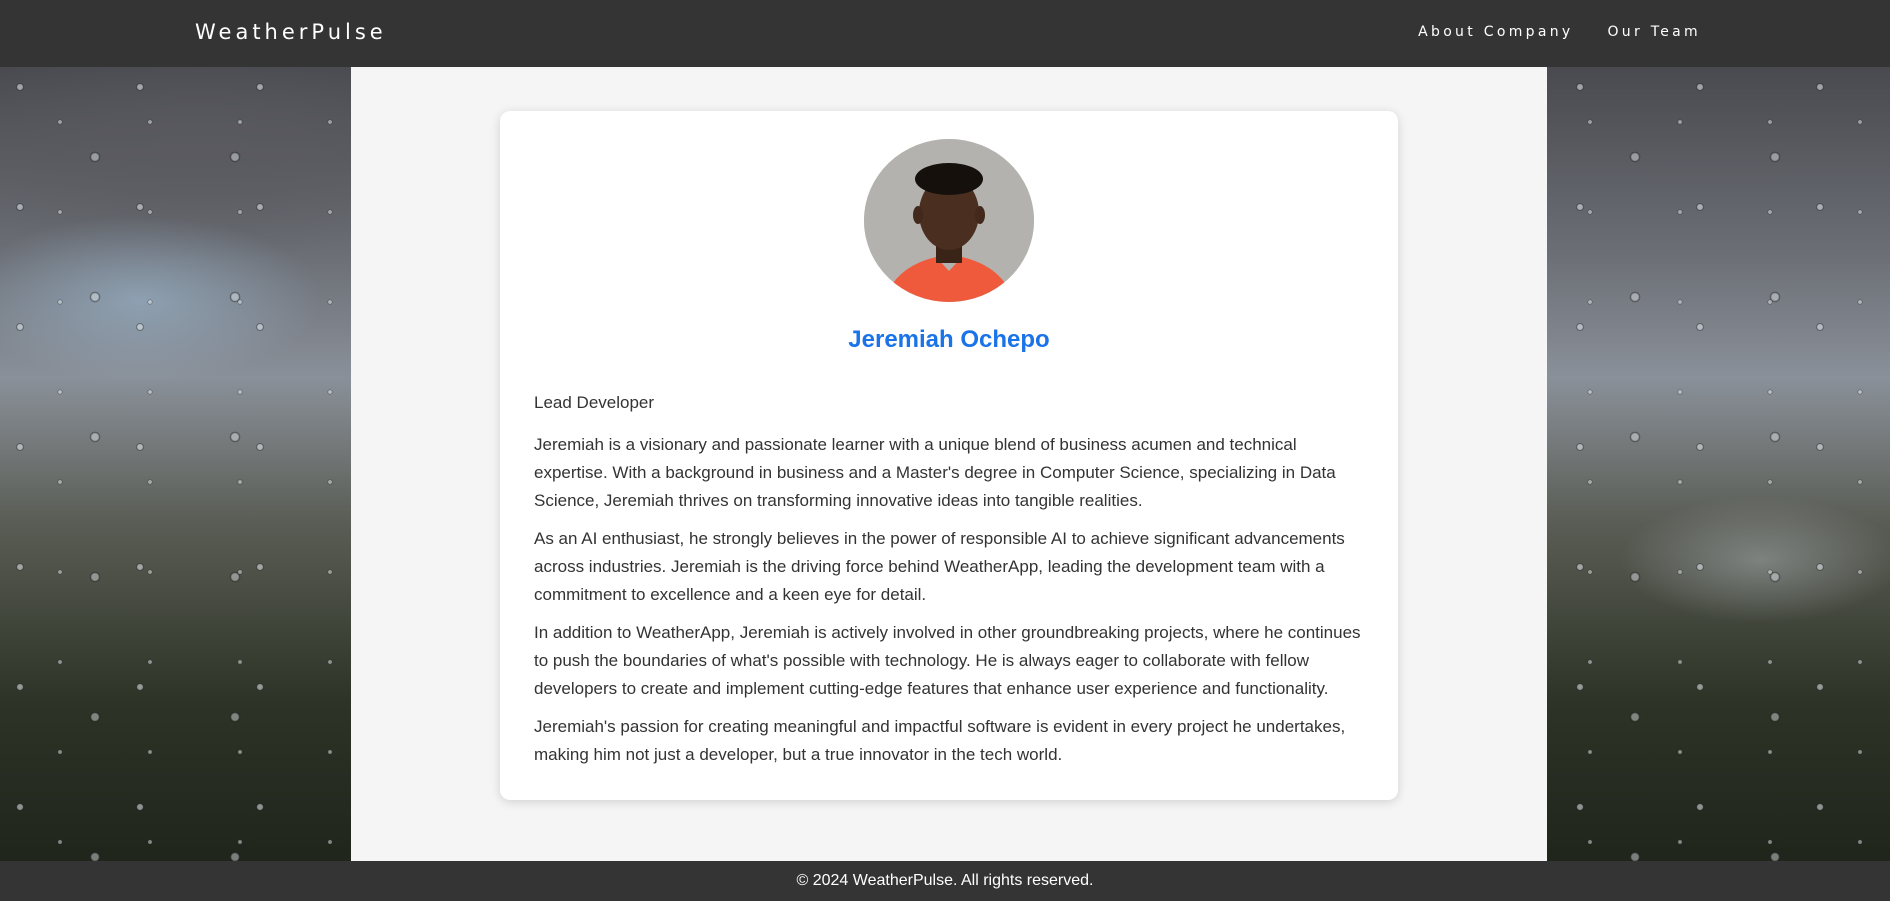 The image size is (1890, 901). What do you see at coordinates (1654, 32) in the screenshot?
I see `nav-link-our-team: Our Team` at bounding box center [1654, 32].